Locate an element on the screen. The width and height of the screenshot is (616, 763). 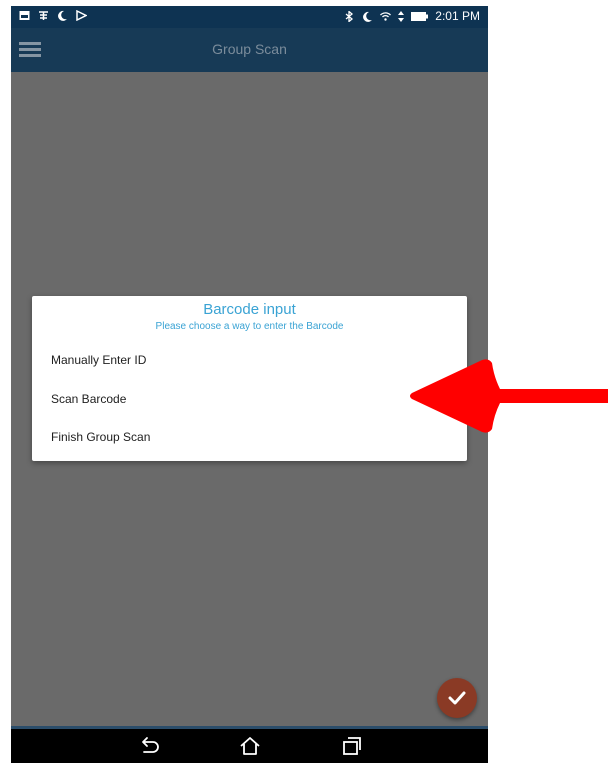
checkmark-icon is located at coordinates (457, 698).